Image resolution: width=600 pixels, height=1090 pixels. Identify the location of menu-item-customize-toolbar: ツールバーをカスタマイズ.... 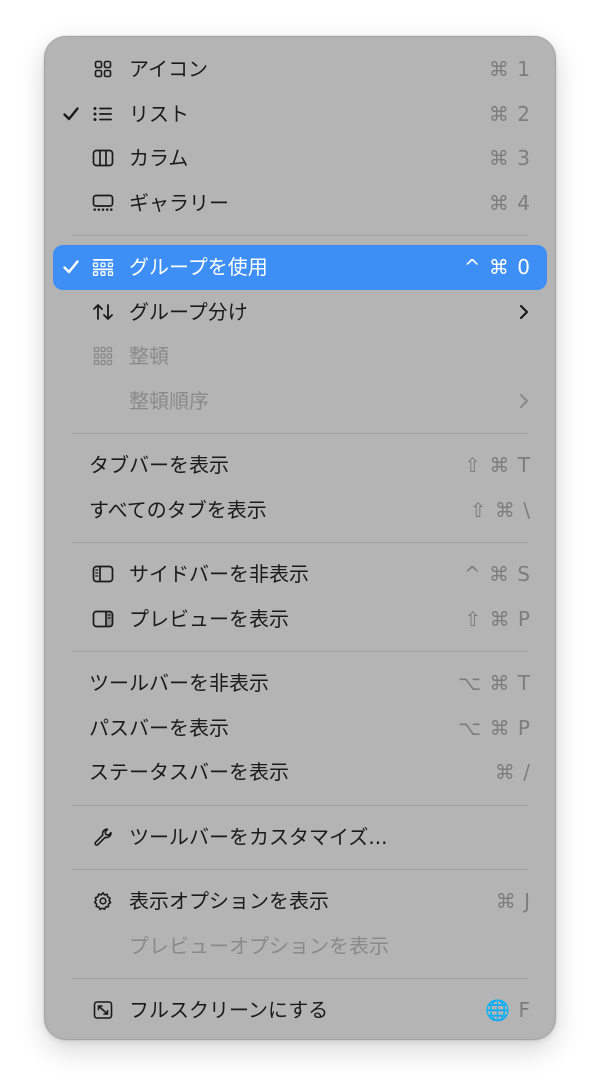
(300, 837).